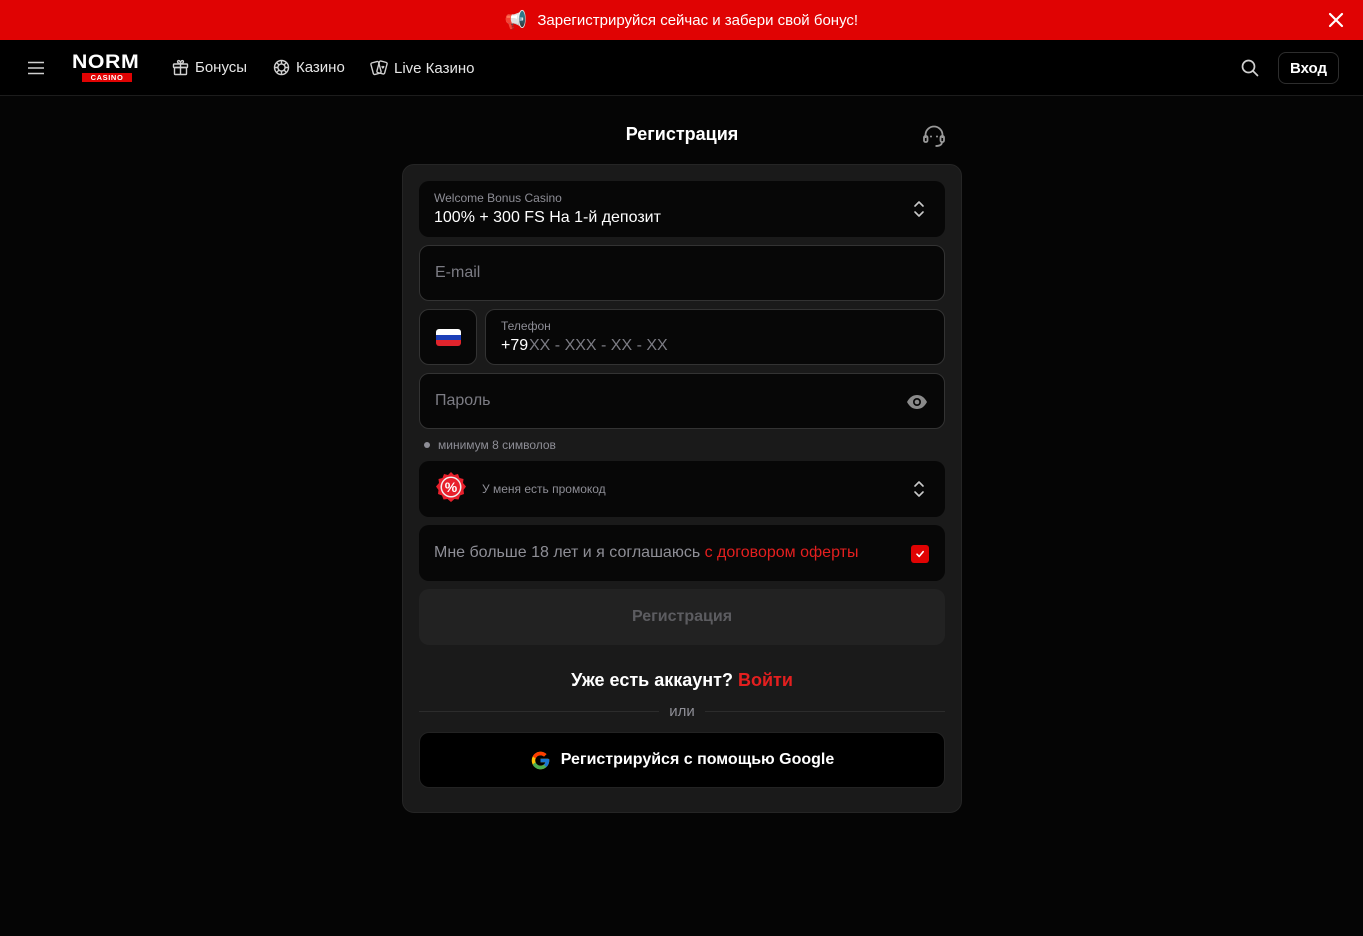  What do you see at coordinates (107, 77) in the screenshot?
I see `logo-subtitle: CASINO` at bounding box center [107, 77].